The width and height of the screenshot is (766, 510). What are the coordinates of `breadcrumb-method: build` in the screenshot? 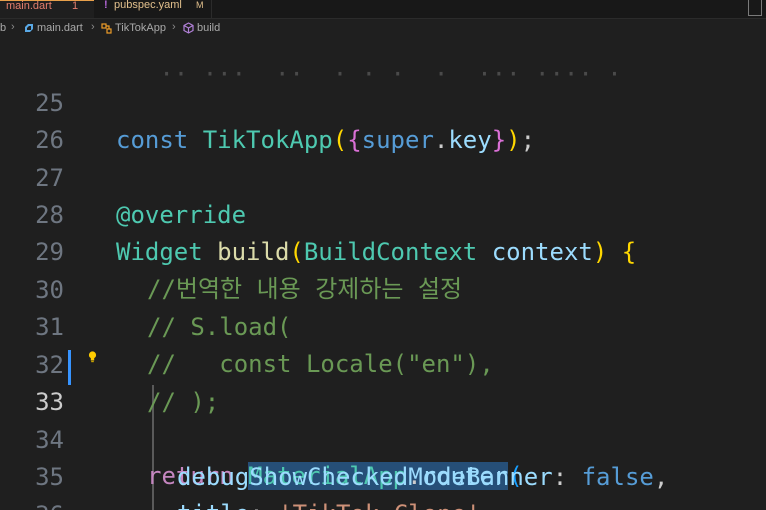 It's located at (208, 28).